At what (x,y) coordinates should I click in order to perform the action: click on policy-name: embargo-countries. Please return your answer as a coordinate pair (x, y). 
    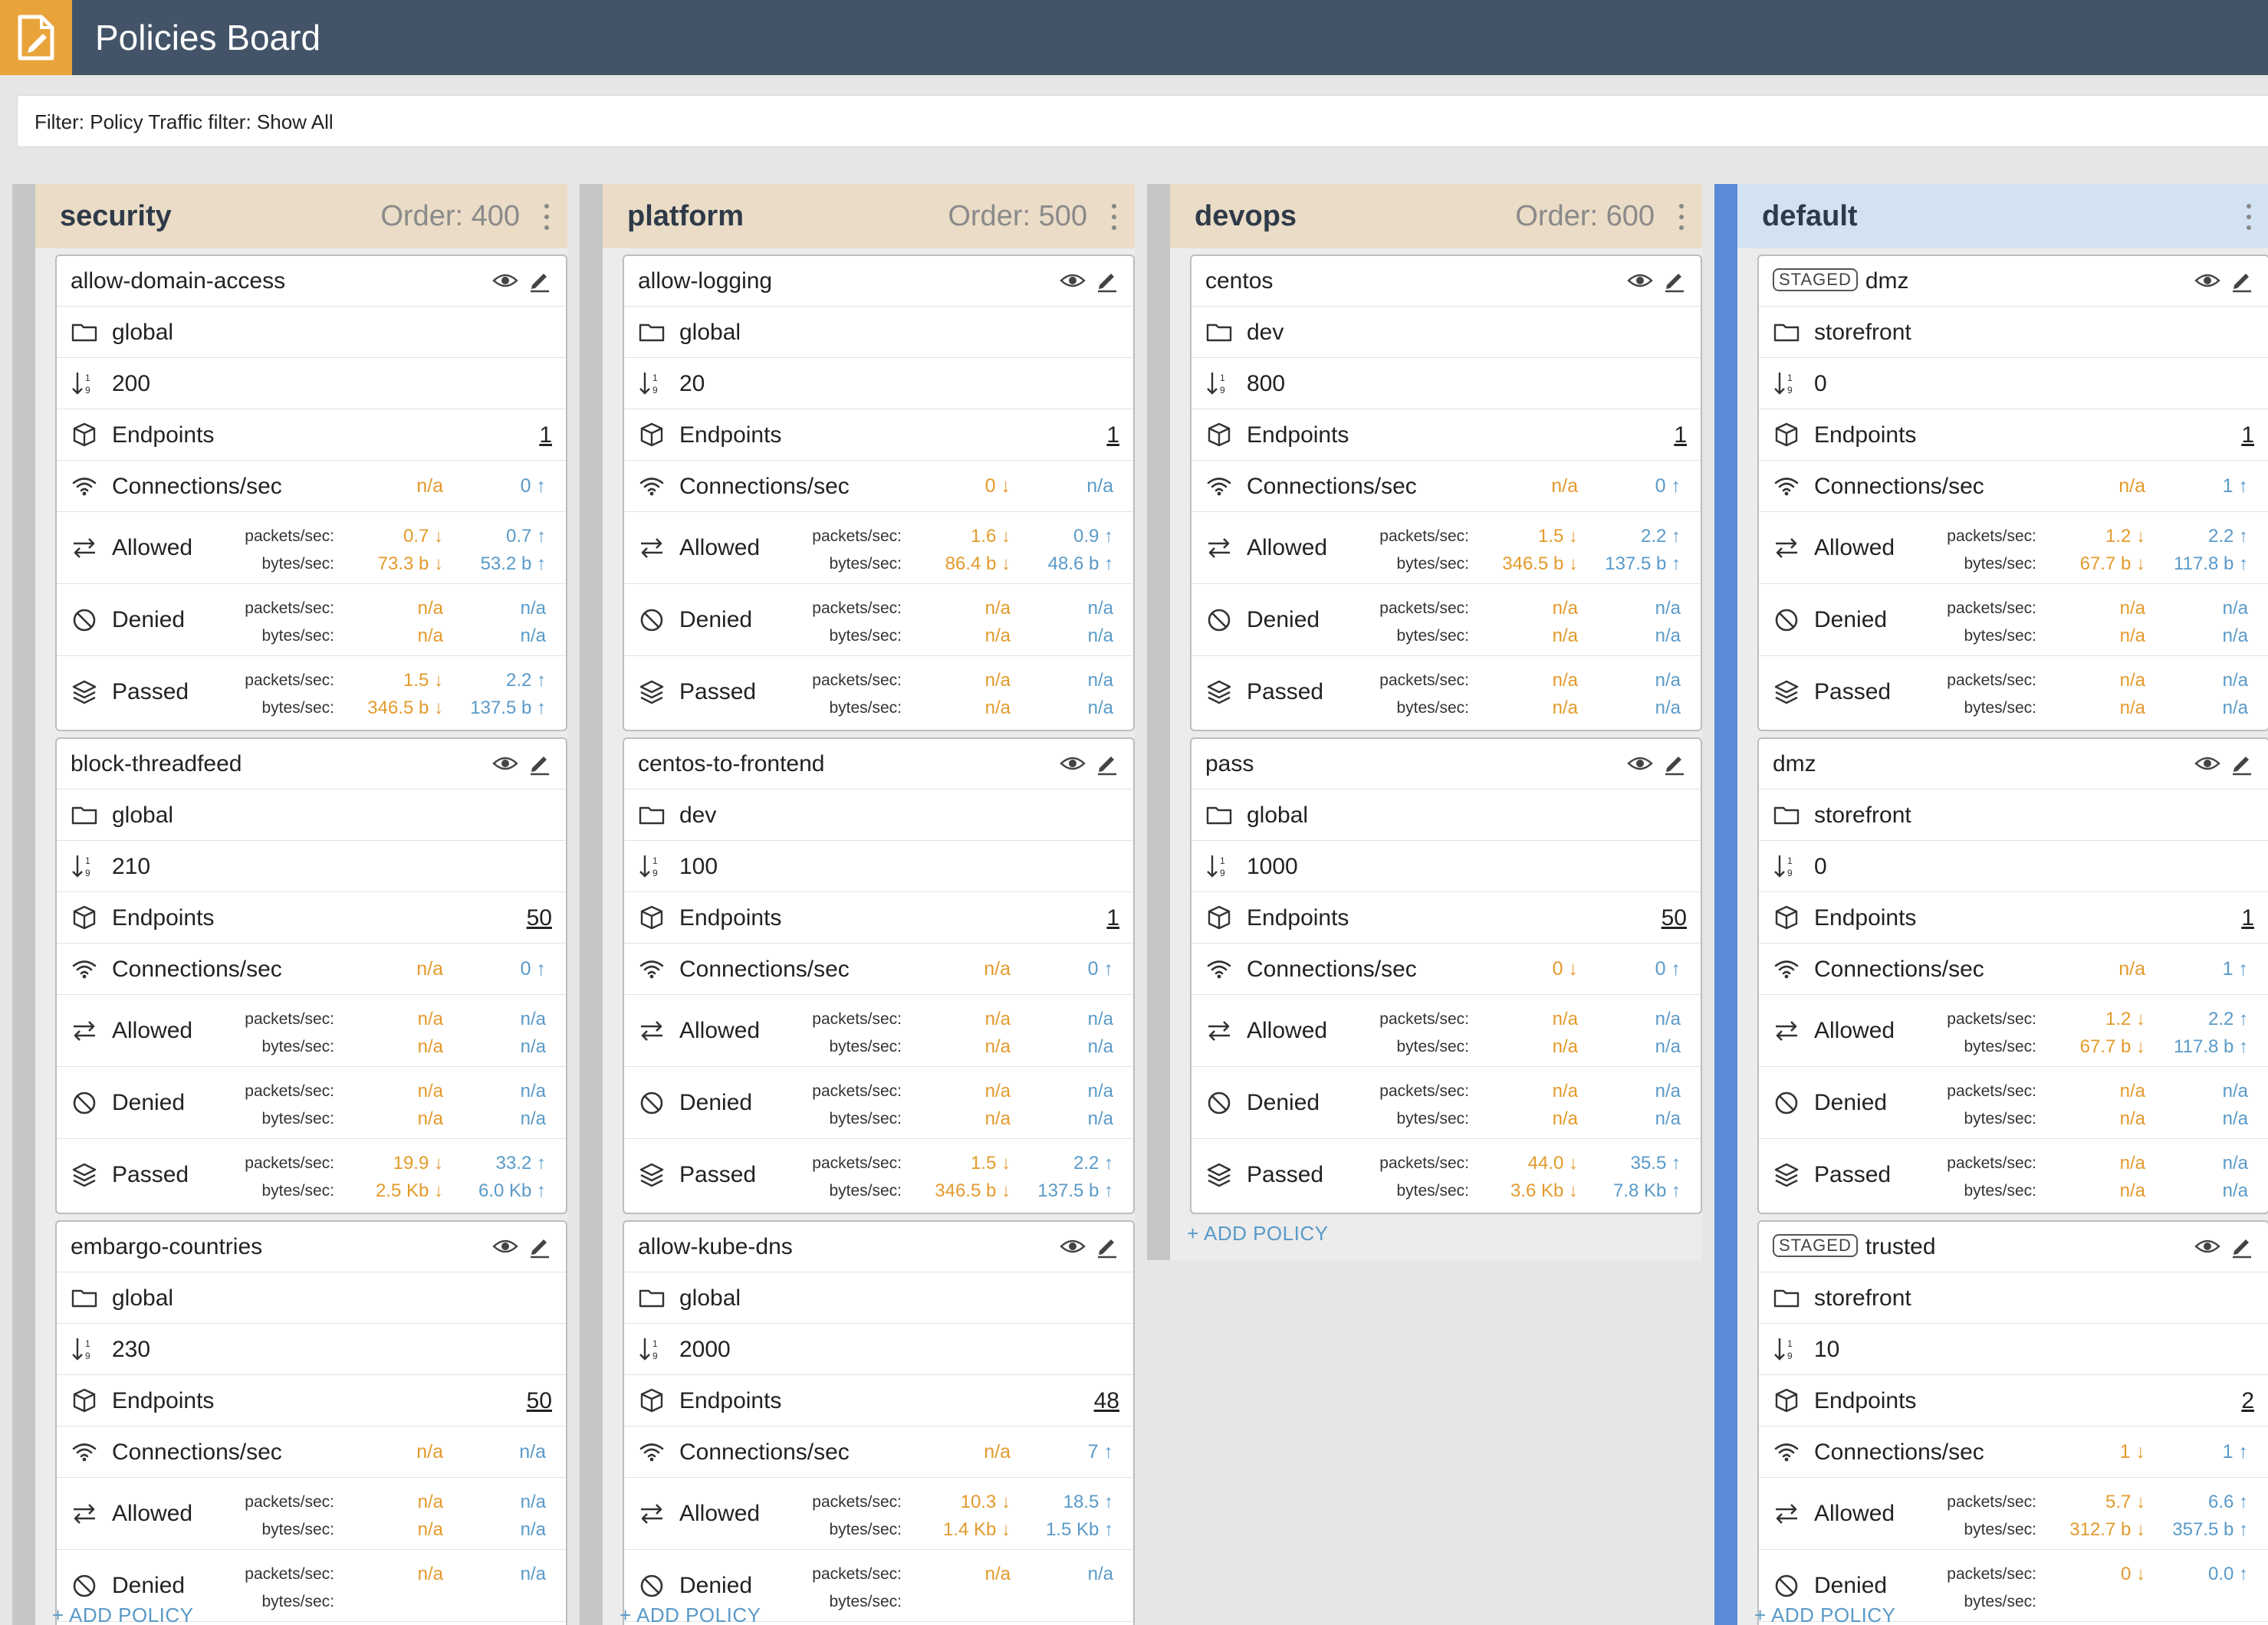
    Looking at the image, I should click on (166, 1246).